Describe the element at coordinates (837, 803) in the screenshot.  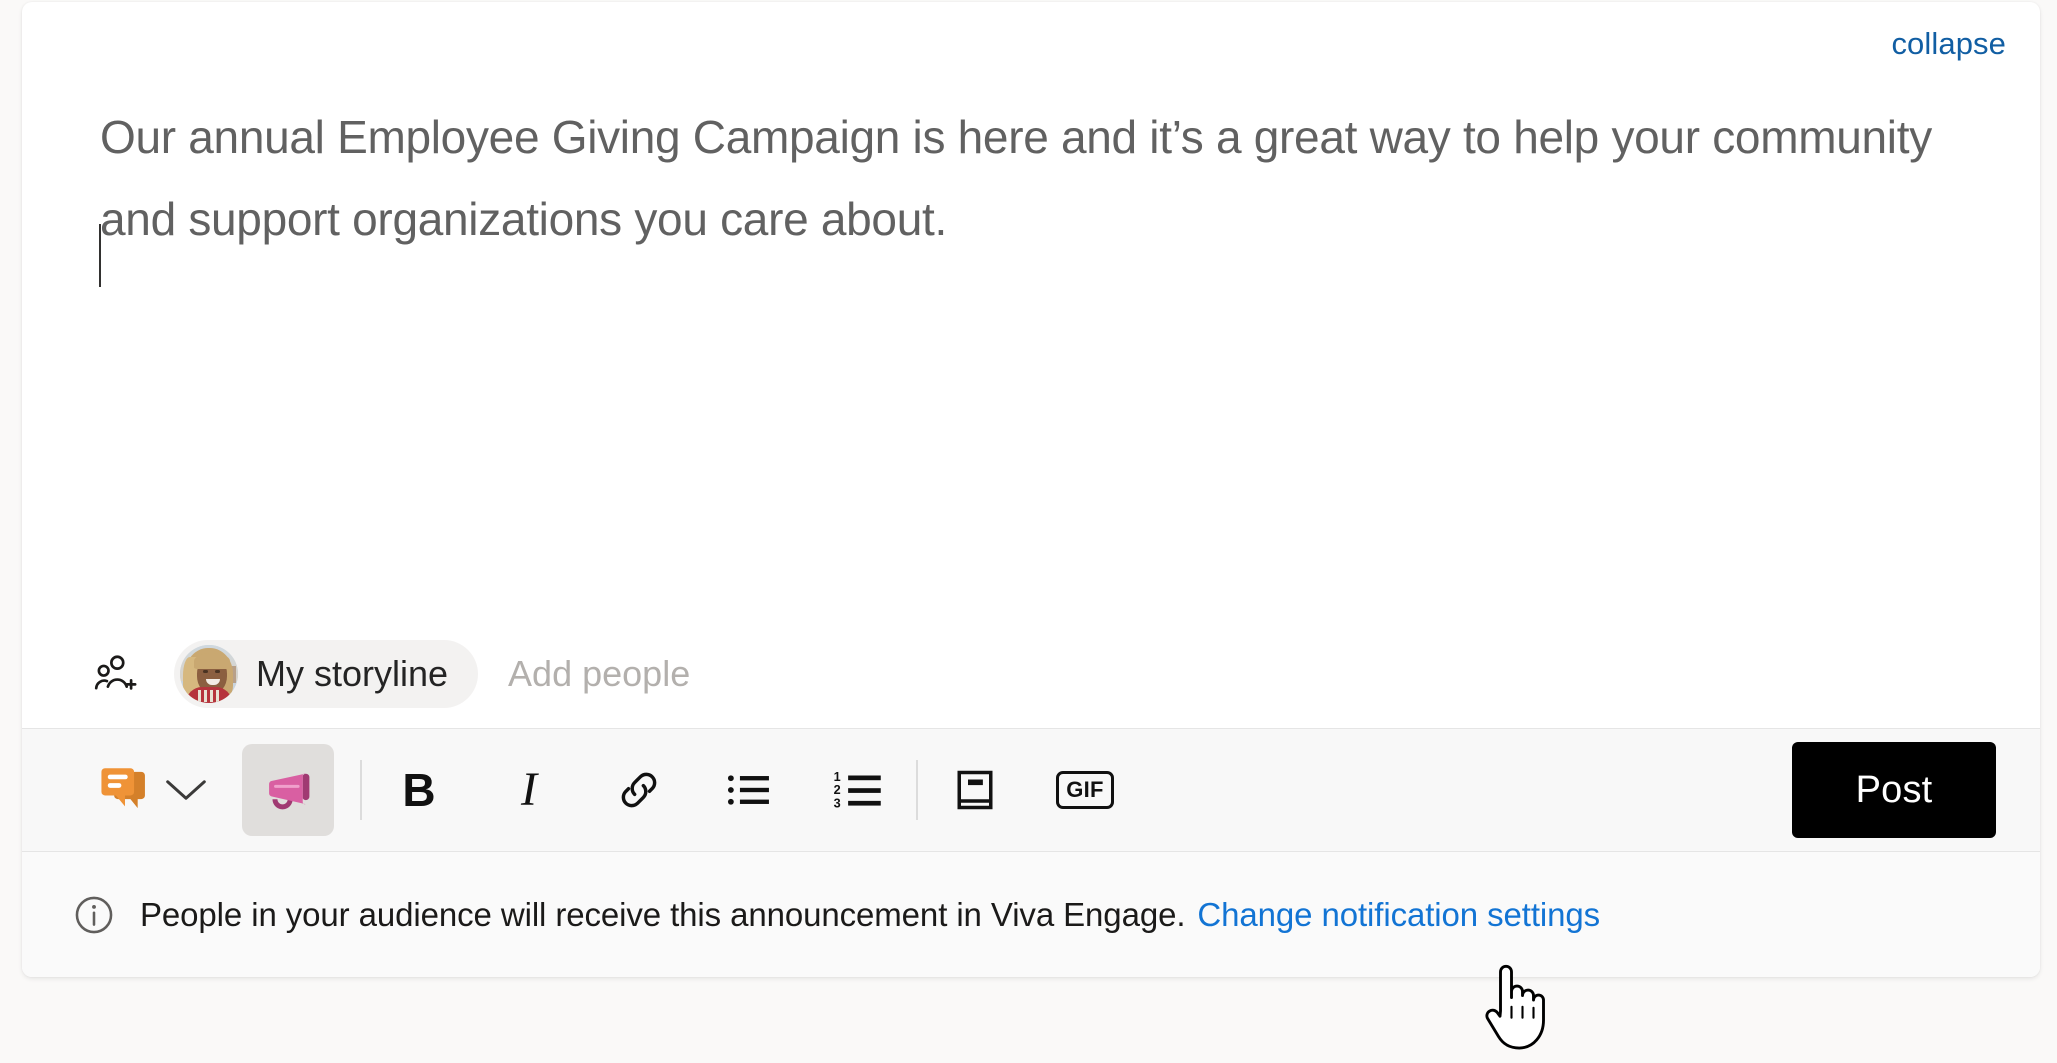
I see `svg-text: 3` at that location.